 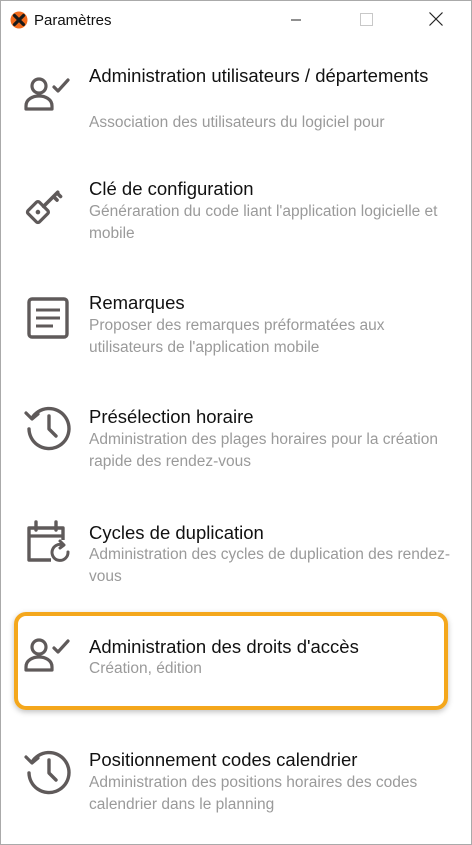 I want to click on minimize-icon, so click(x=296, y=20).